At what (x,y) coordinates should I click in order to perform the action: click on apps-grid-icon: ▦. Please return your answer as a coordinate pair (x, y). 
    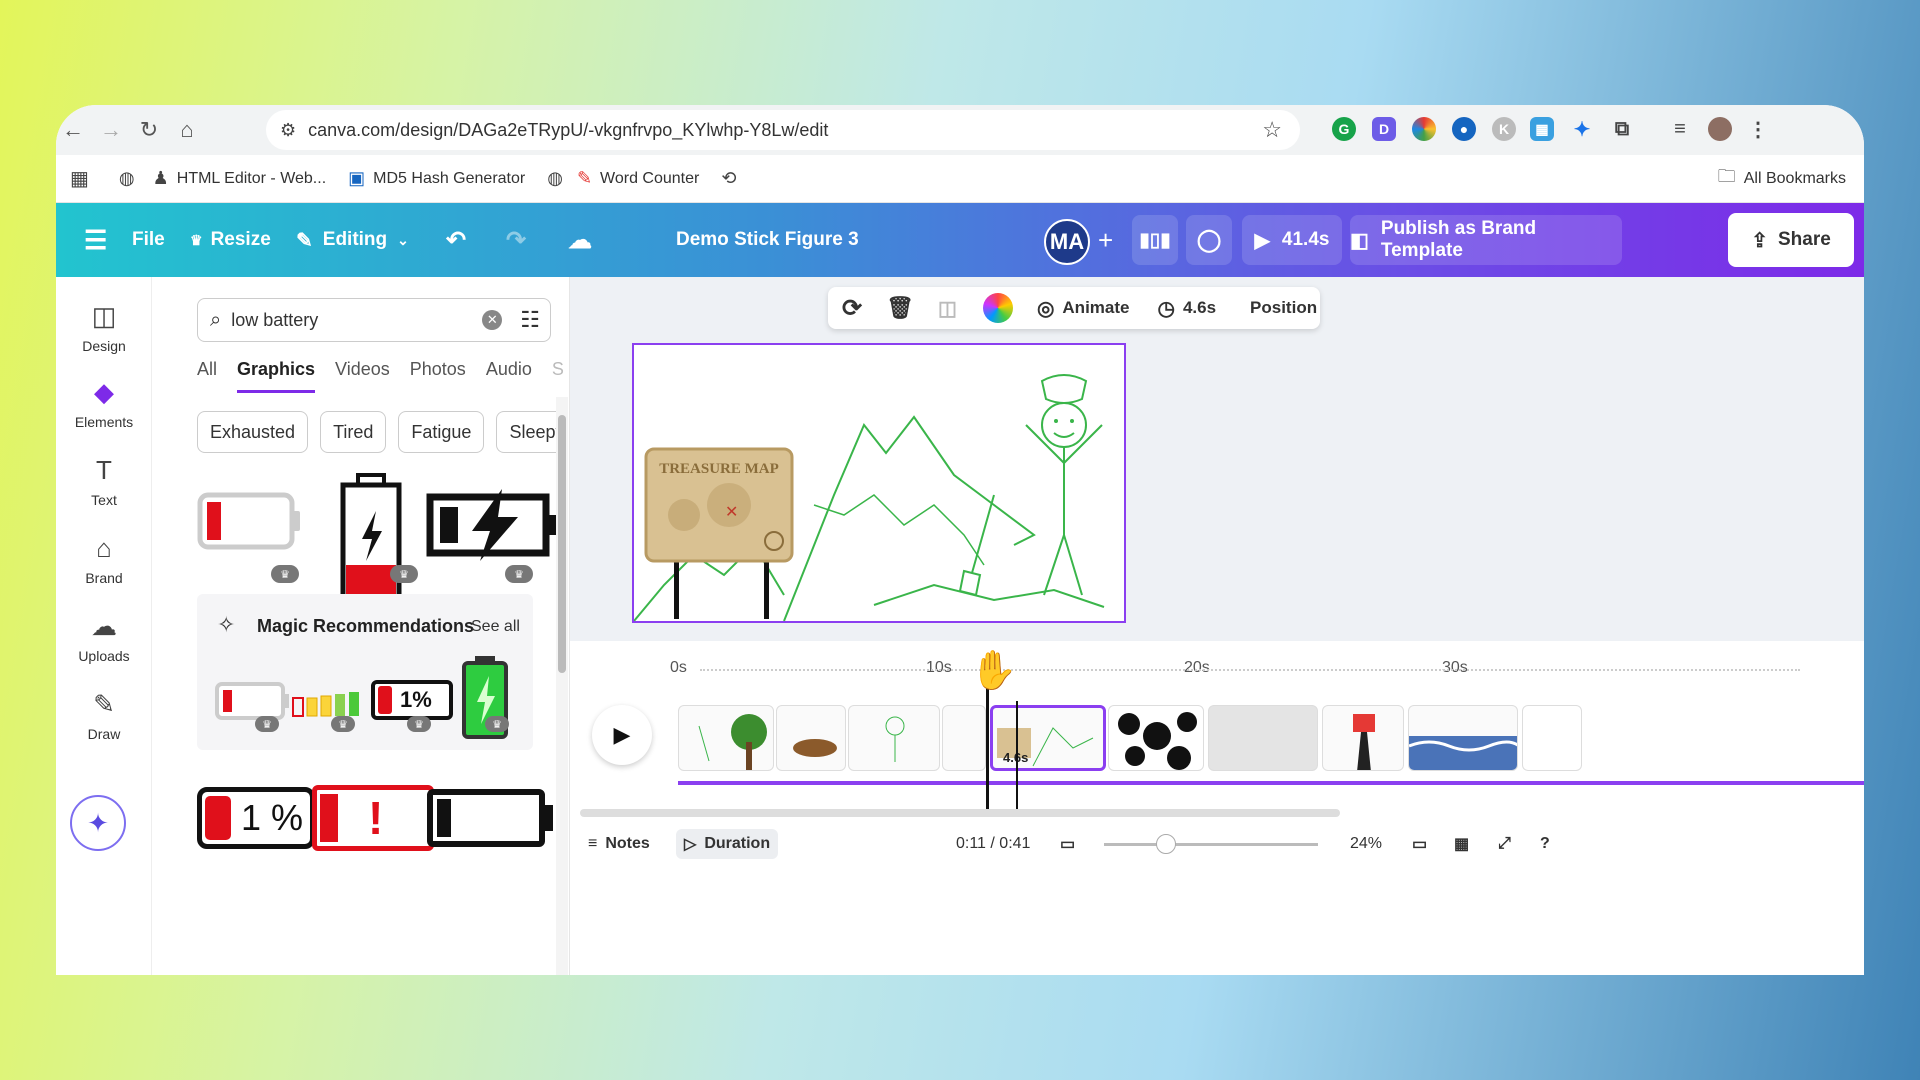
    Looking at the image, I should click on (79, 178).